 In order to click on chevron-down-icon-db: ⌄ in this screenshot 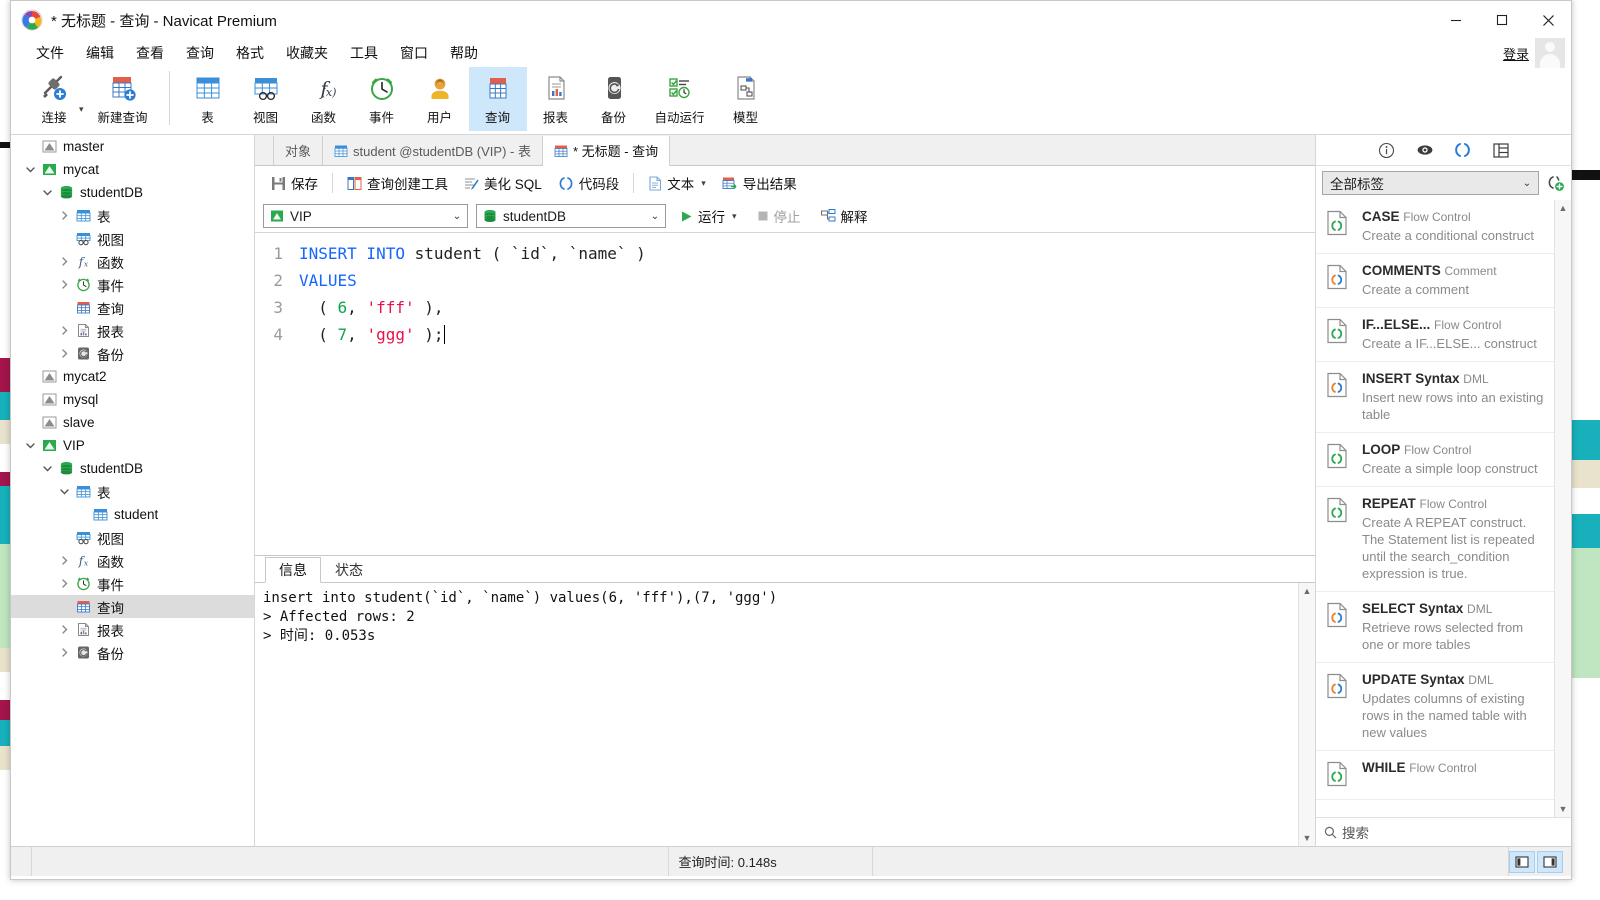, I will do `click(655, 216)`.